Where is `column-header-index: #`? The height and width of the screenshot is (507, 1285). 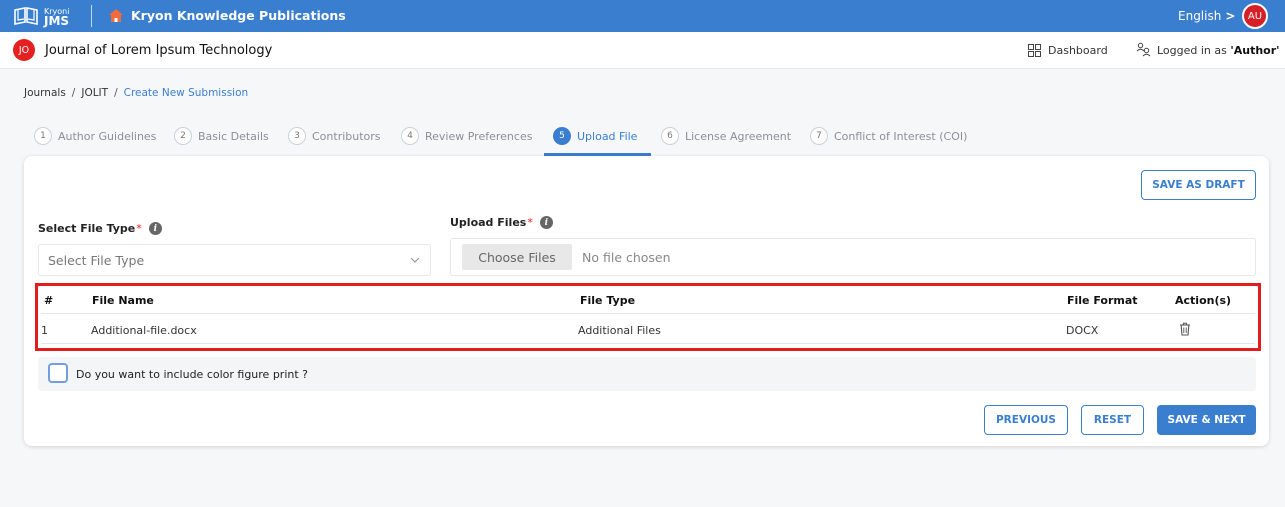 column-header-index: # is located at coordinates (49, 300).